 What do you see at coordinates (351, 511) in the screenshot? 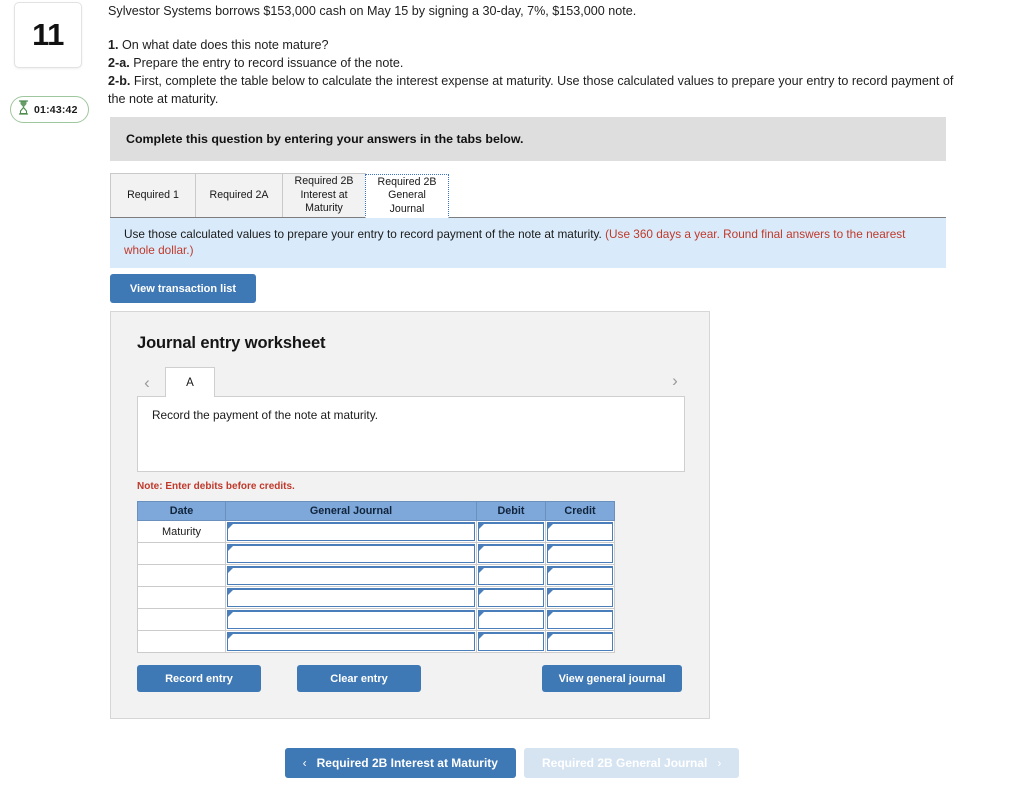
I see `column-header-general-journal: General Journal` at bounding box center [351, 511].